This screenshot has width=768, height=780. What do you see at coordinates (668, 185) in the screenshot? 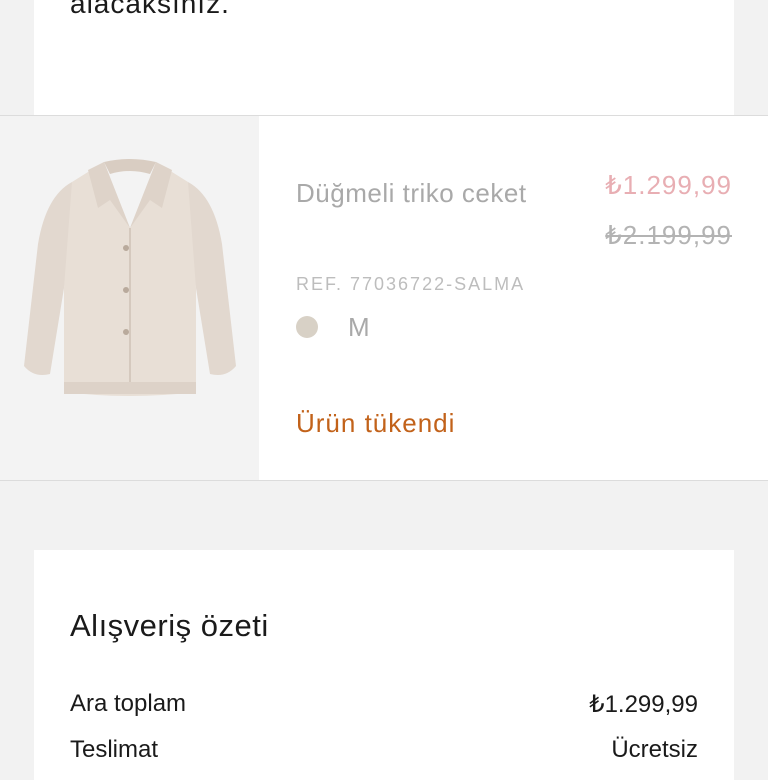
I see `sale-price: ₺1.299,99` at bounding box center [668, 185].